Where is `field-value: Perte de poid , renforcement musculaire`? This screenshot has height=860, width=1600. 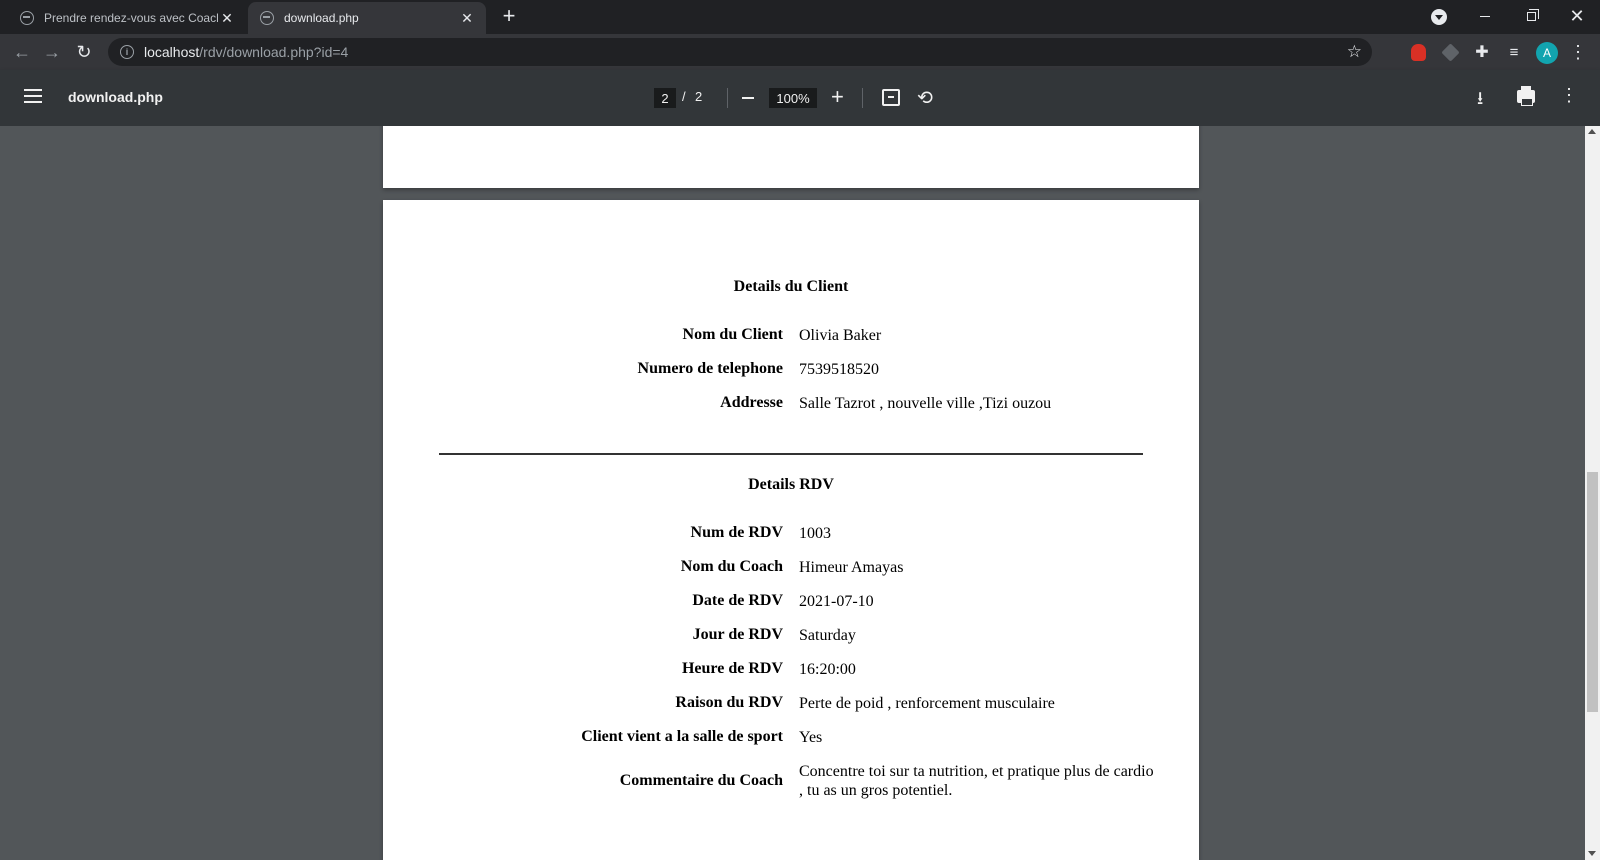 field-value: Perte de poid , renforcement musculaire is located at coordinates (927, 703).